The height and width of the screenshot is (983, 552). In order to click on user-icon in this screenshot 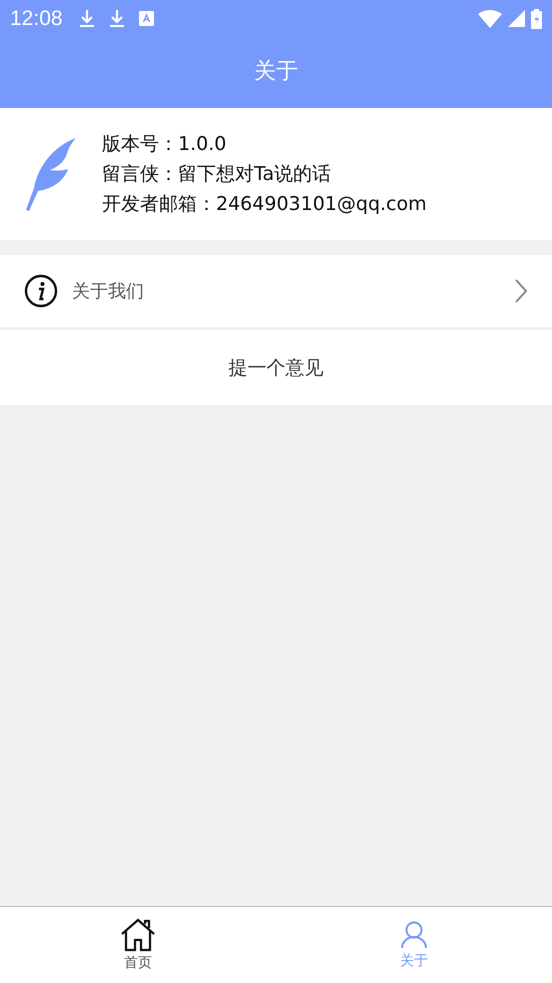, I will do `click(414, 935)`.